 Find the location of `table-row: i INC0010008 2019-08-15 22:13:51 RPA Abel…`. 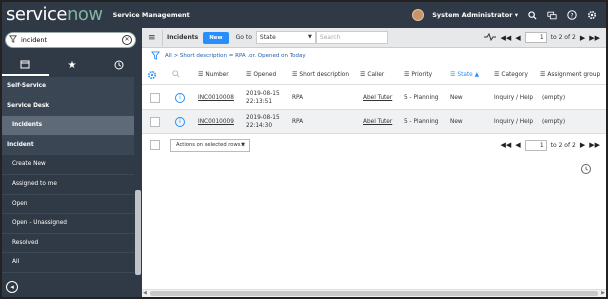

table-row: i INC0010008 2019-08-15 22:13:51 RPA Abel… is located at coordinates (374, 98).